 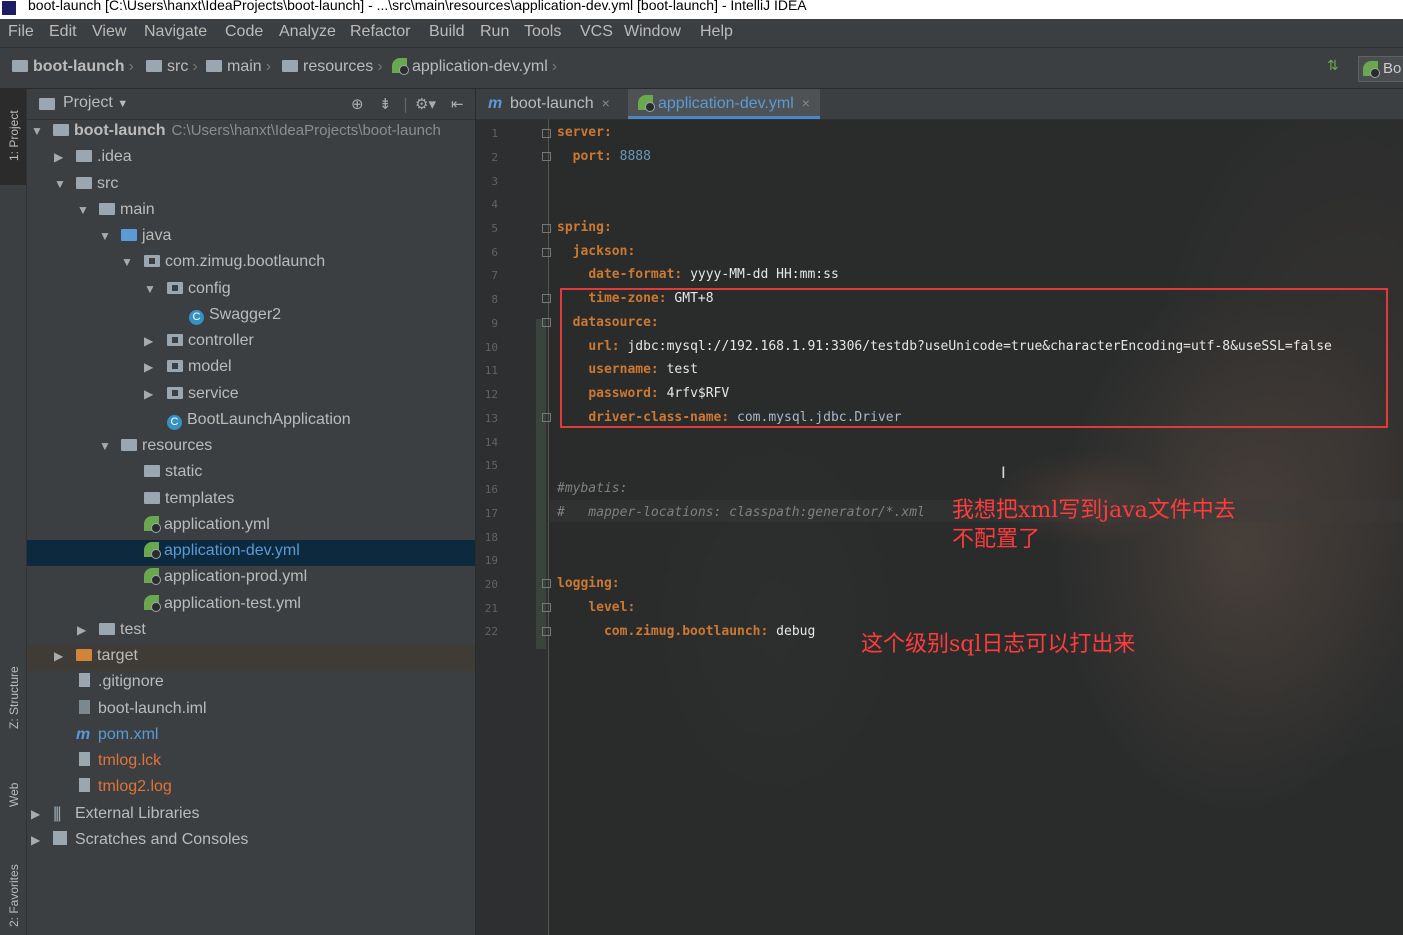 What do you see at coordinates (716, 32) in the screenshot?
I see `menu-help: Help` at bounding box center [716, 32].